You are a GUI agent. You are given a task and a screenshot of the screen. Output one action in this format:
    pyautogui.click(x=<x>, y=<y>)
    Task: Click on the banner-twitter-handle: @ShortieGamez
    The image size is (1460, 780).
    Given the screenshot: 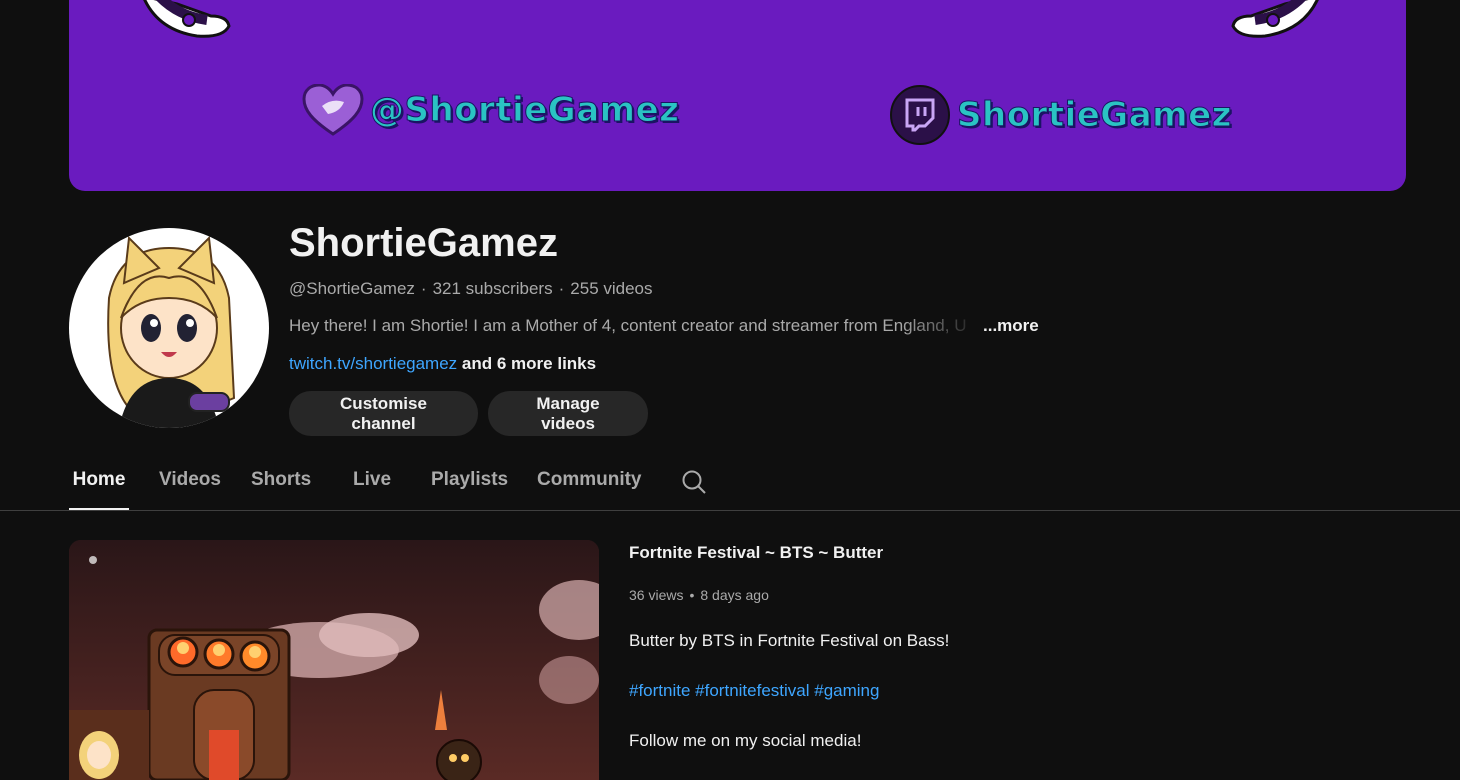 What is the action you would take?
    pyautogui.click(x=490, y=110)
    